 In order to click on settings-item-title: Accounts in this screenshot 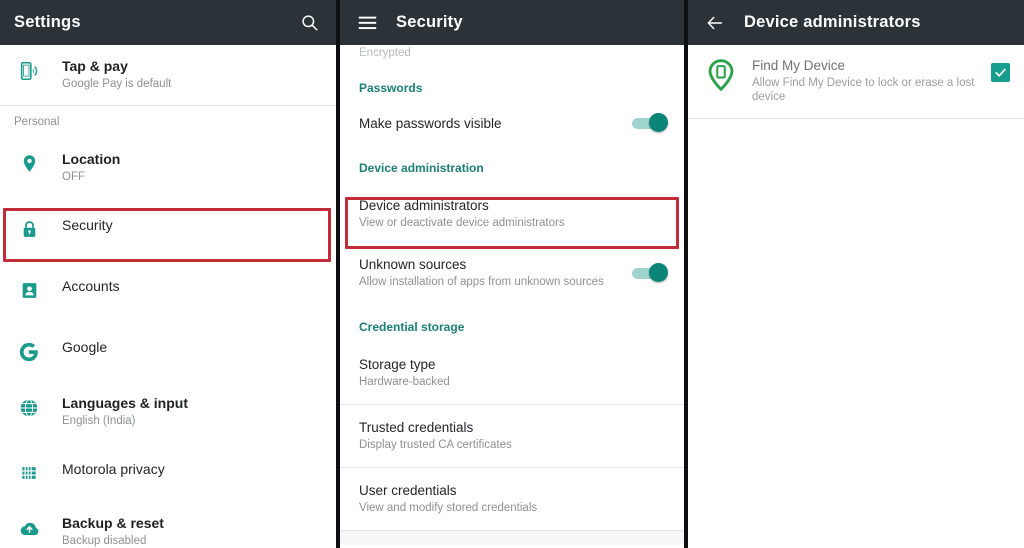, I will do `click(91, 286)`.